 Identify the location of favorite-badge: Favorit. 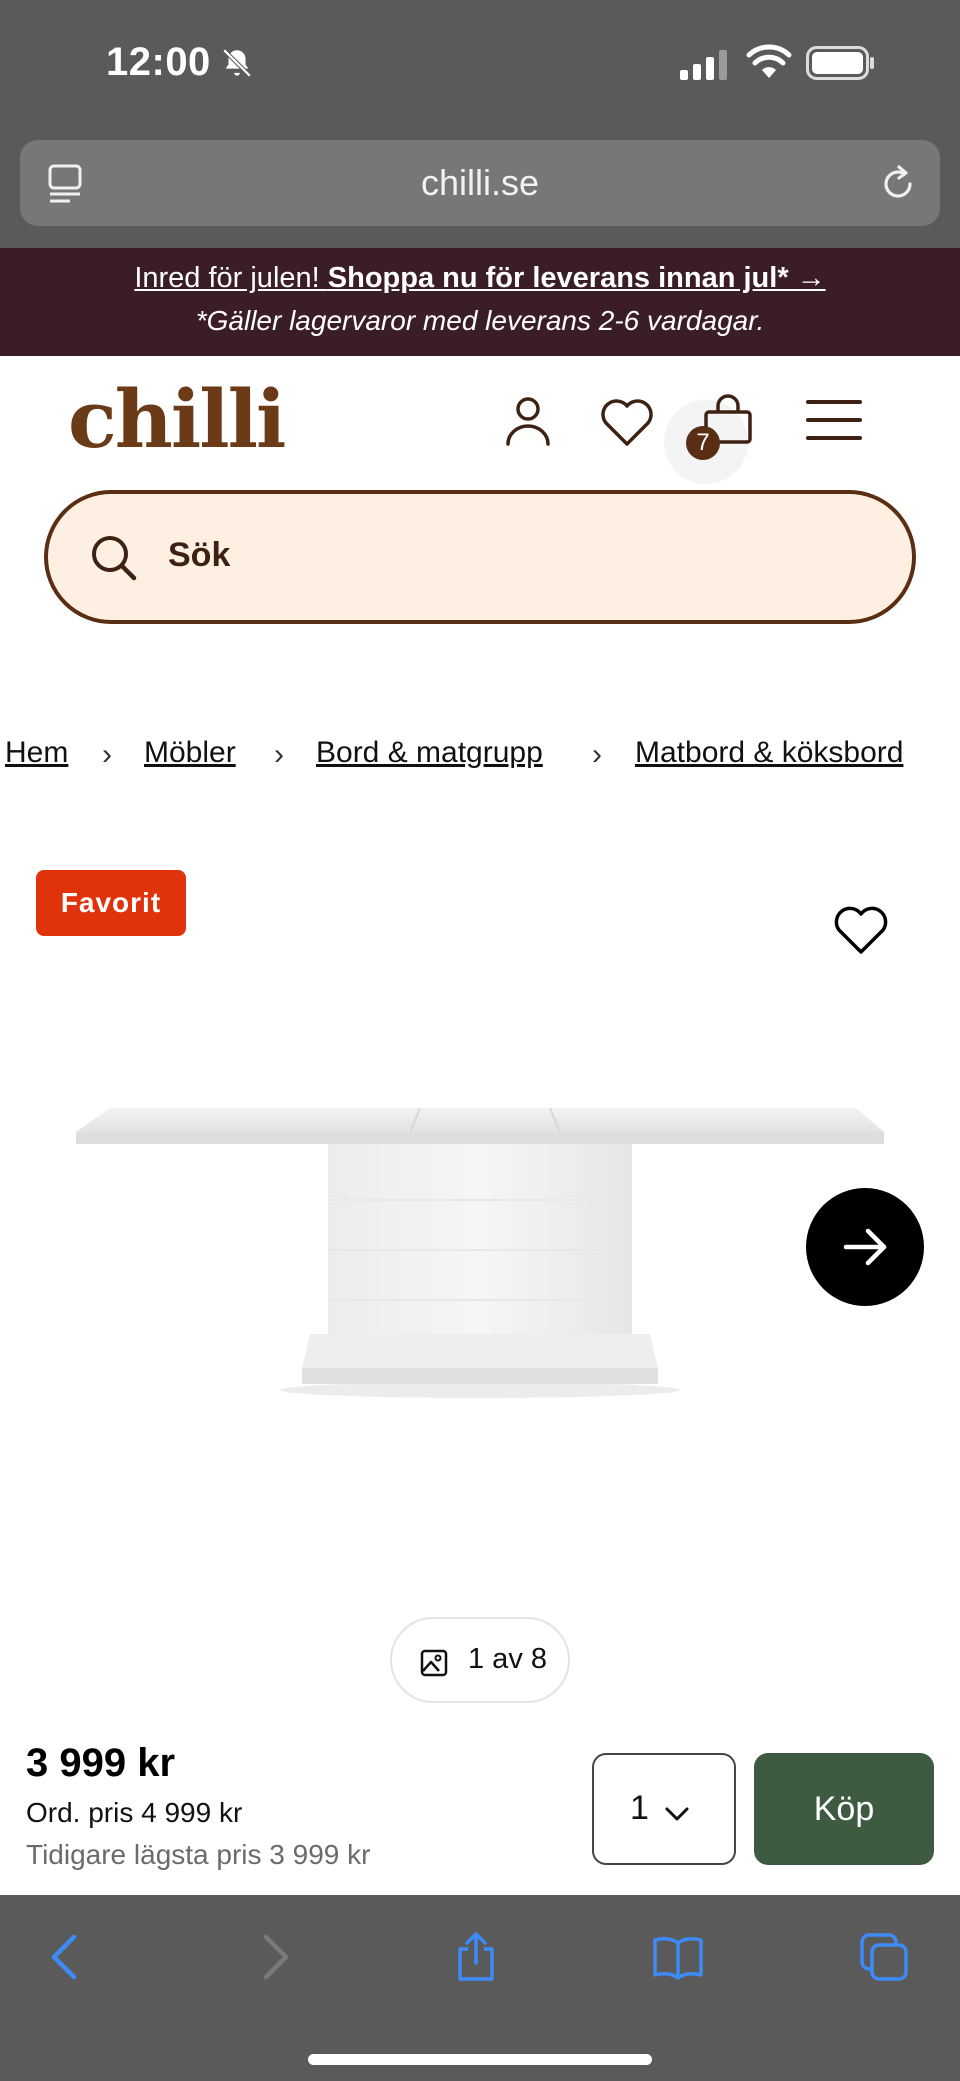
(111, 903).